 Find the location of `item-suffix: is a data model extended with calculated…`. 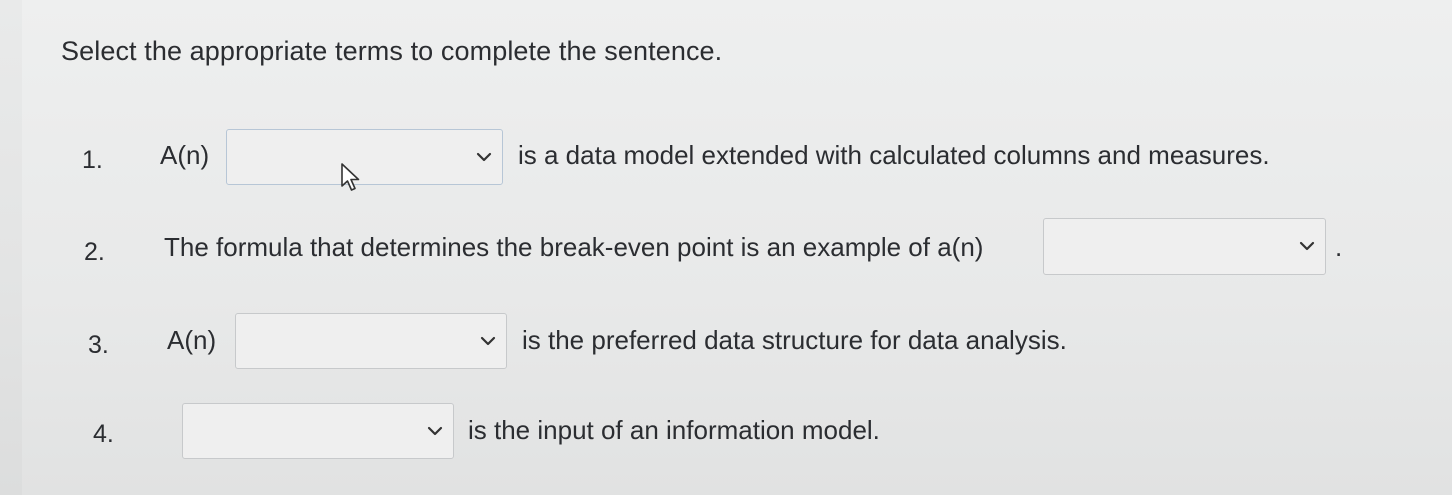

item-suffix: is a data model extended with calculated… is located at coordinates (894, 155).